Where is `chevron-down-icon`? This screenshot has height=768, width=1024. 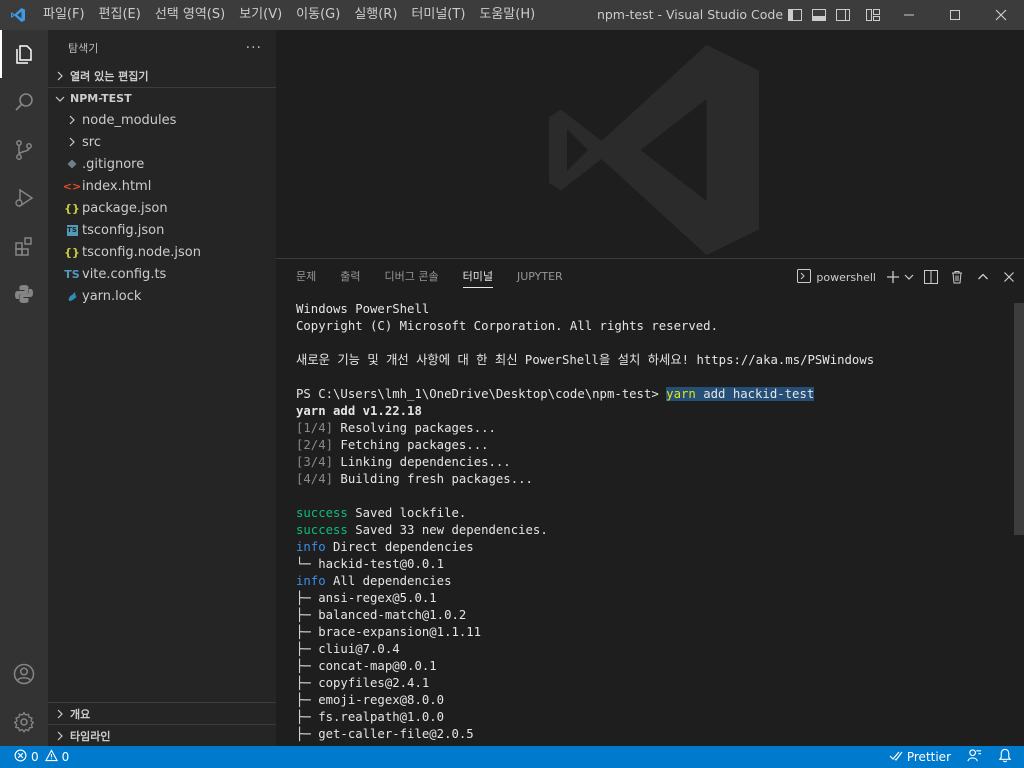
chevron-down-icon is located at coordinates (909, 277).